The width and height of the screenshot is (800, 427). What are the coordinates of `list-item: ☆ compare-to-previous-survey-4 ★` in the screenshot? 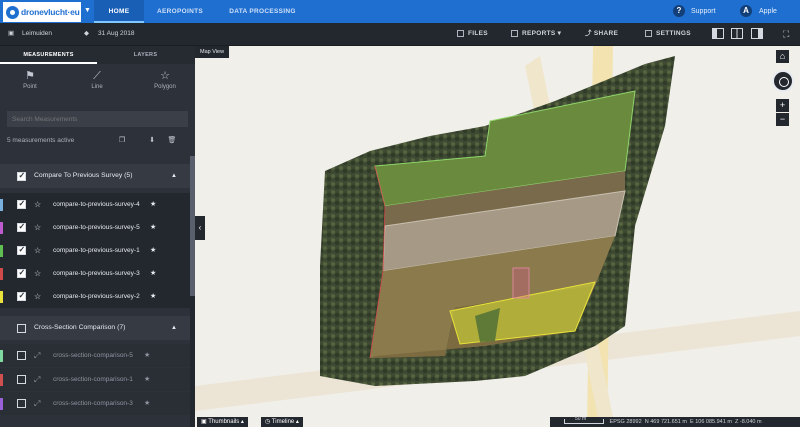 It's located at (95, 204).